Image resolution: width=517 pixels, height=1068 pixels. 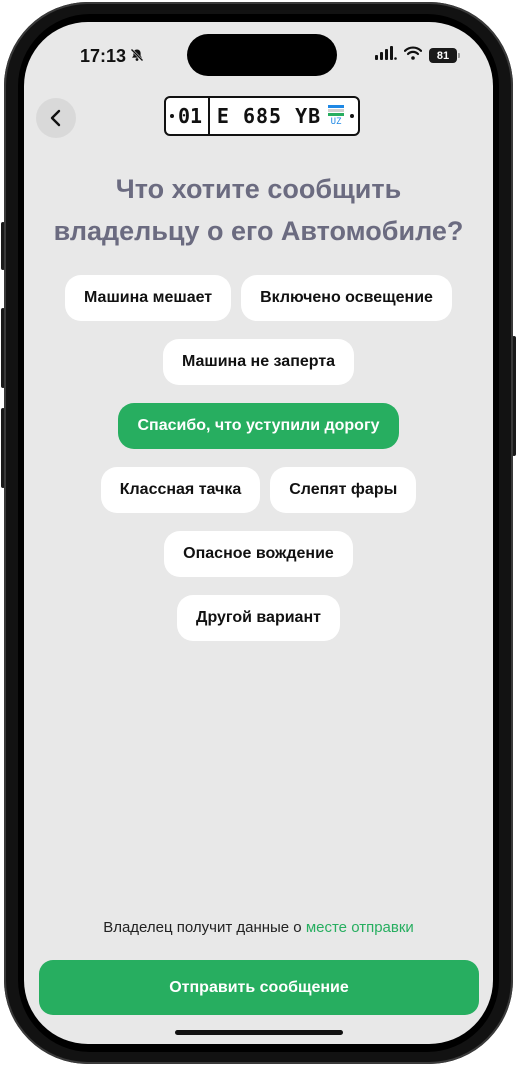 I want to click on battery-icon: 81, so click(x=444, y=55).